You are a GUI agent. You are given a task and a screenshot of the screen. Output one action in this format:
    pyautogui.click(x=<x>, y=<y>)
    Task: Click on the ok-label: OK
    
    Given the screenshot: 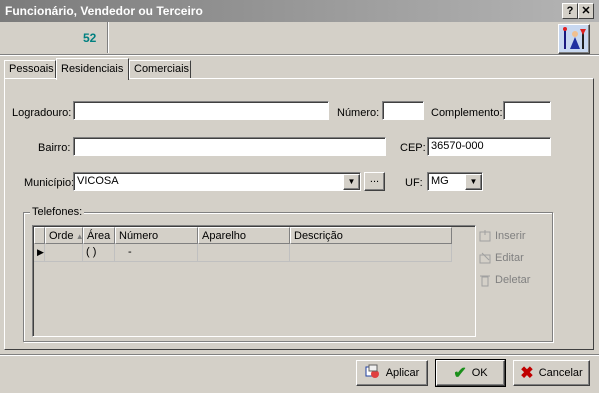 What is the action you would take?
    pyautogui.click(x=479, y=373)
    